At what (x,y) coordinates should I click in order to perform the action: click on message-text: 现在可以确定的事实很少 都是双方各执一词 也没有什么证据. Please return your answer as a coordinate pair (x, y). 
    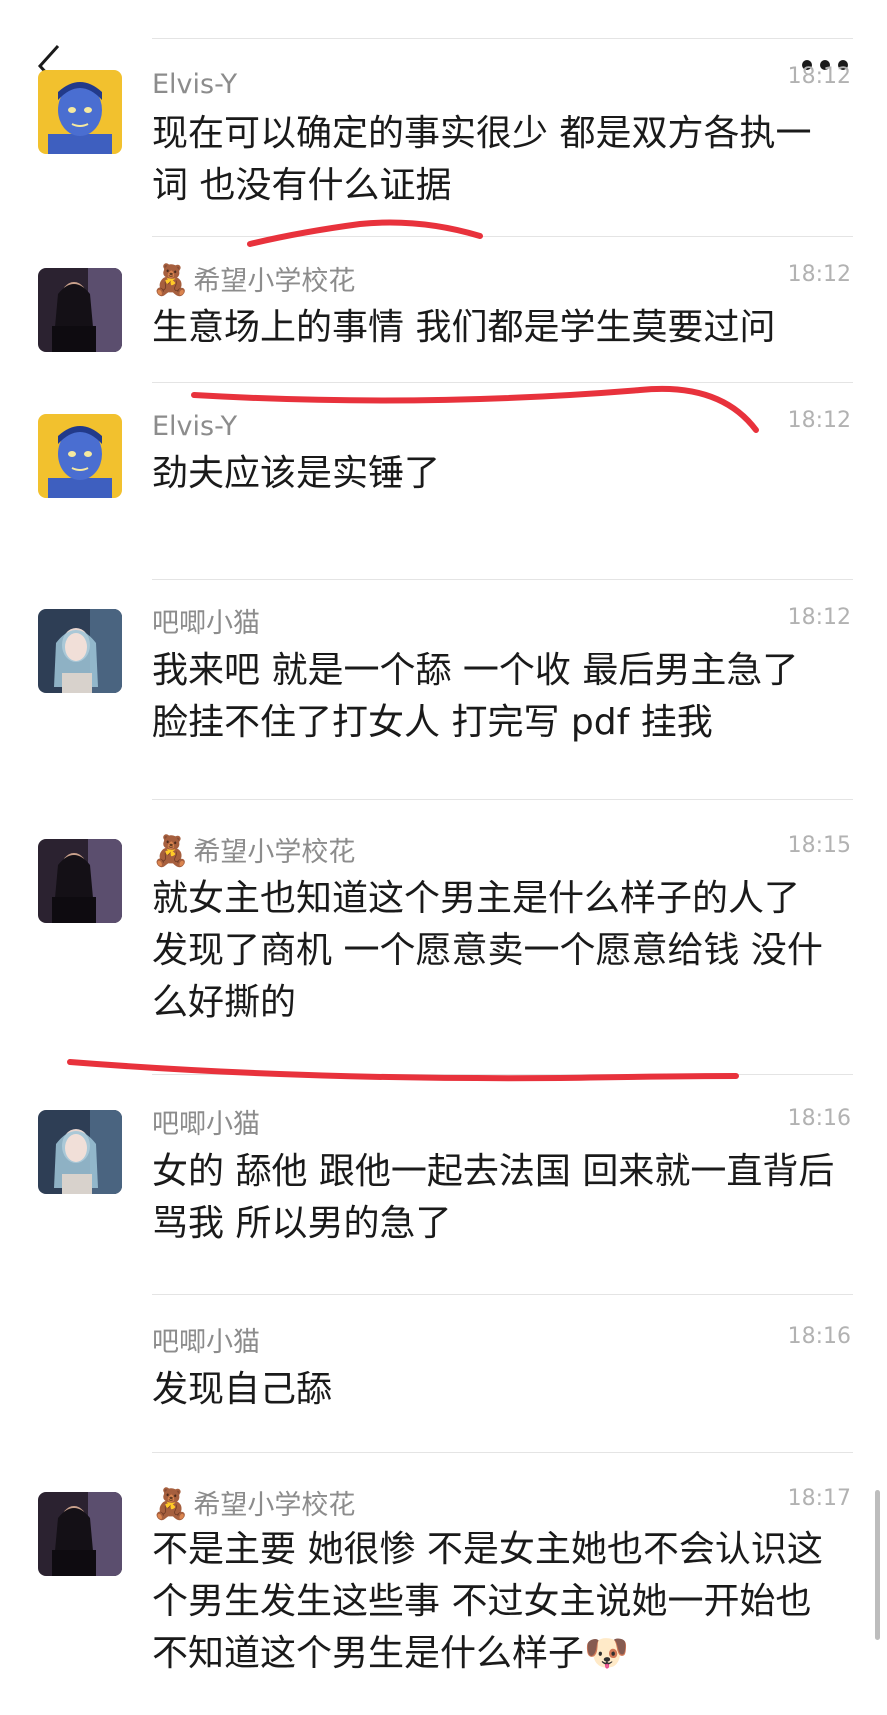
    Looking at the image, I should click on (482, 159).